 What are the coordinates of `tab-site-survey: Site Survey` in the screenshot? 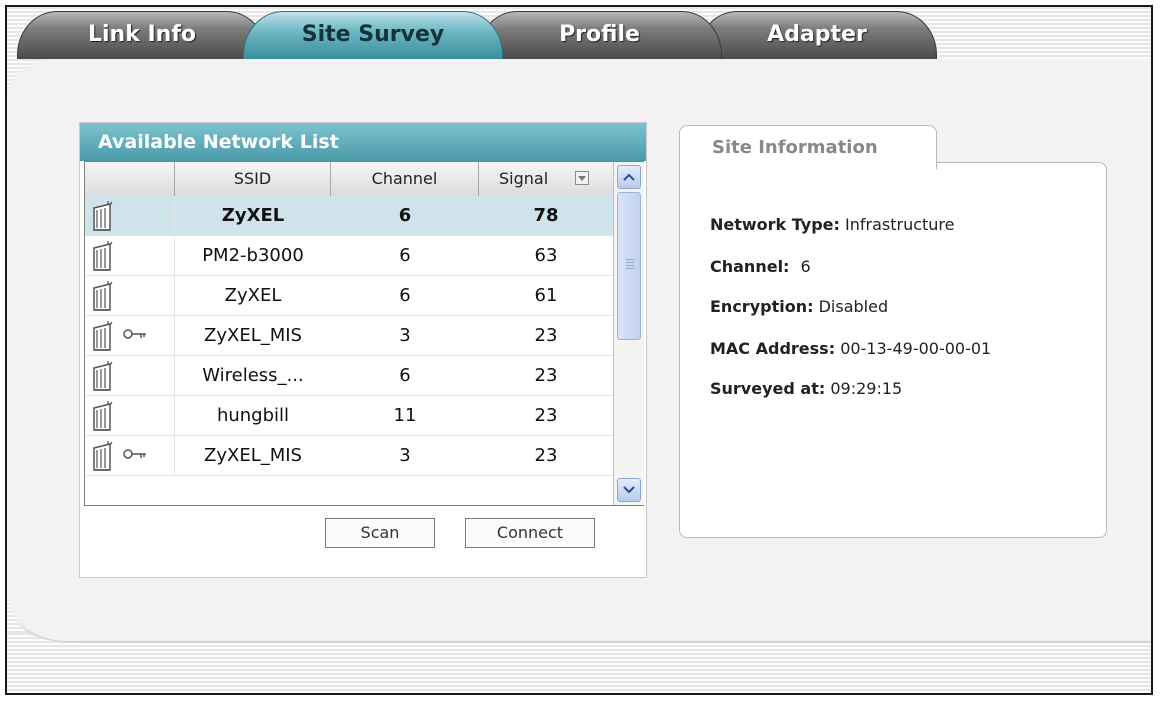 It's located at (373, 35).